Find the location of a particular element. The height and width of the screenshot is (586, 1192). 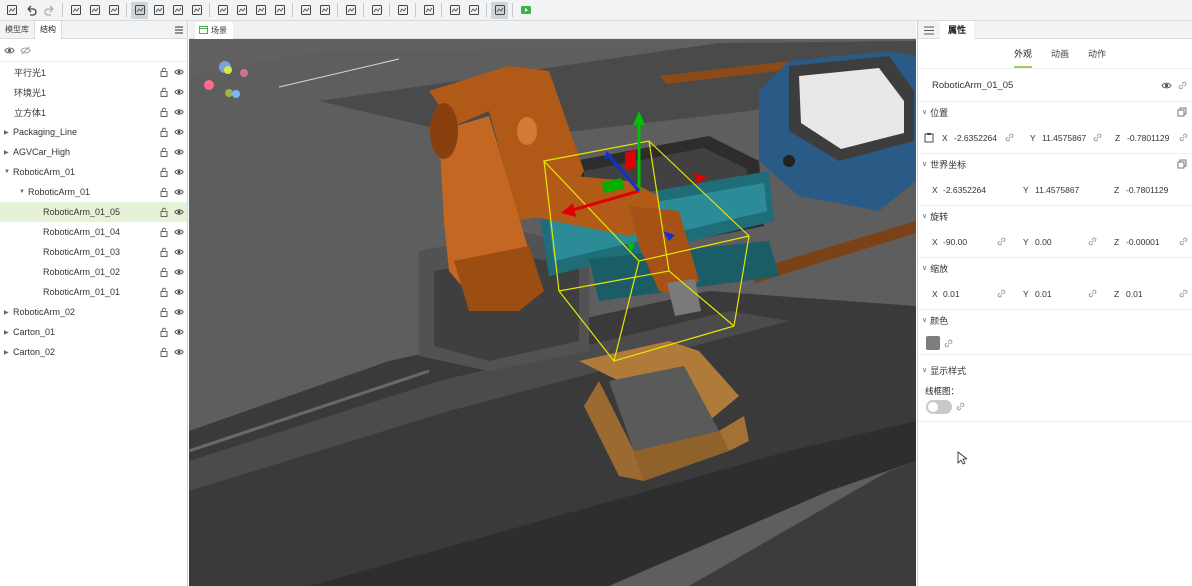

cube-top-button is located at coordinates (196, 10).